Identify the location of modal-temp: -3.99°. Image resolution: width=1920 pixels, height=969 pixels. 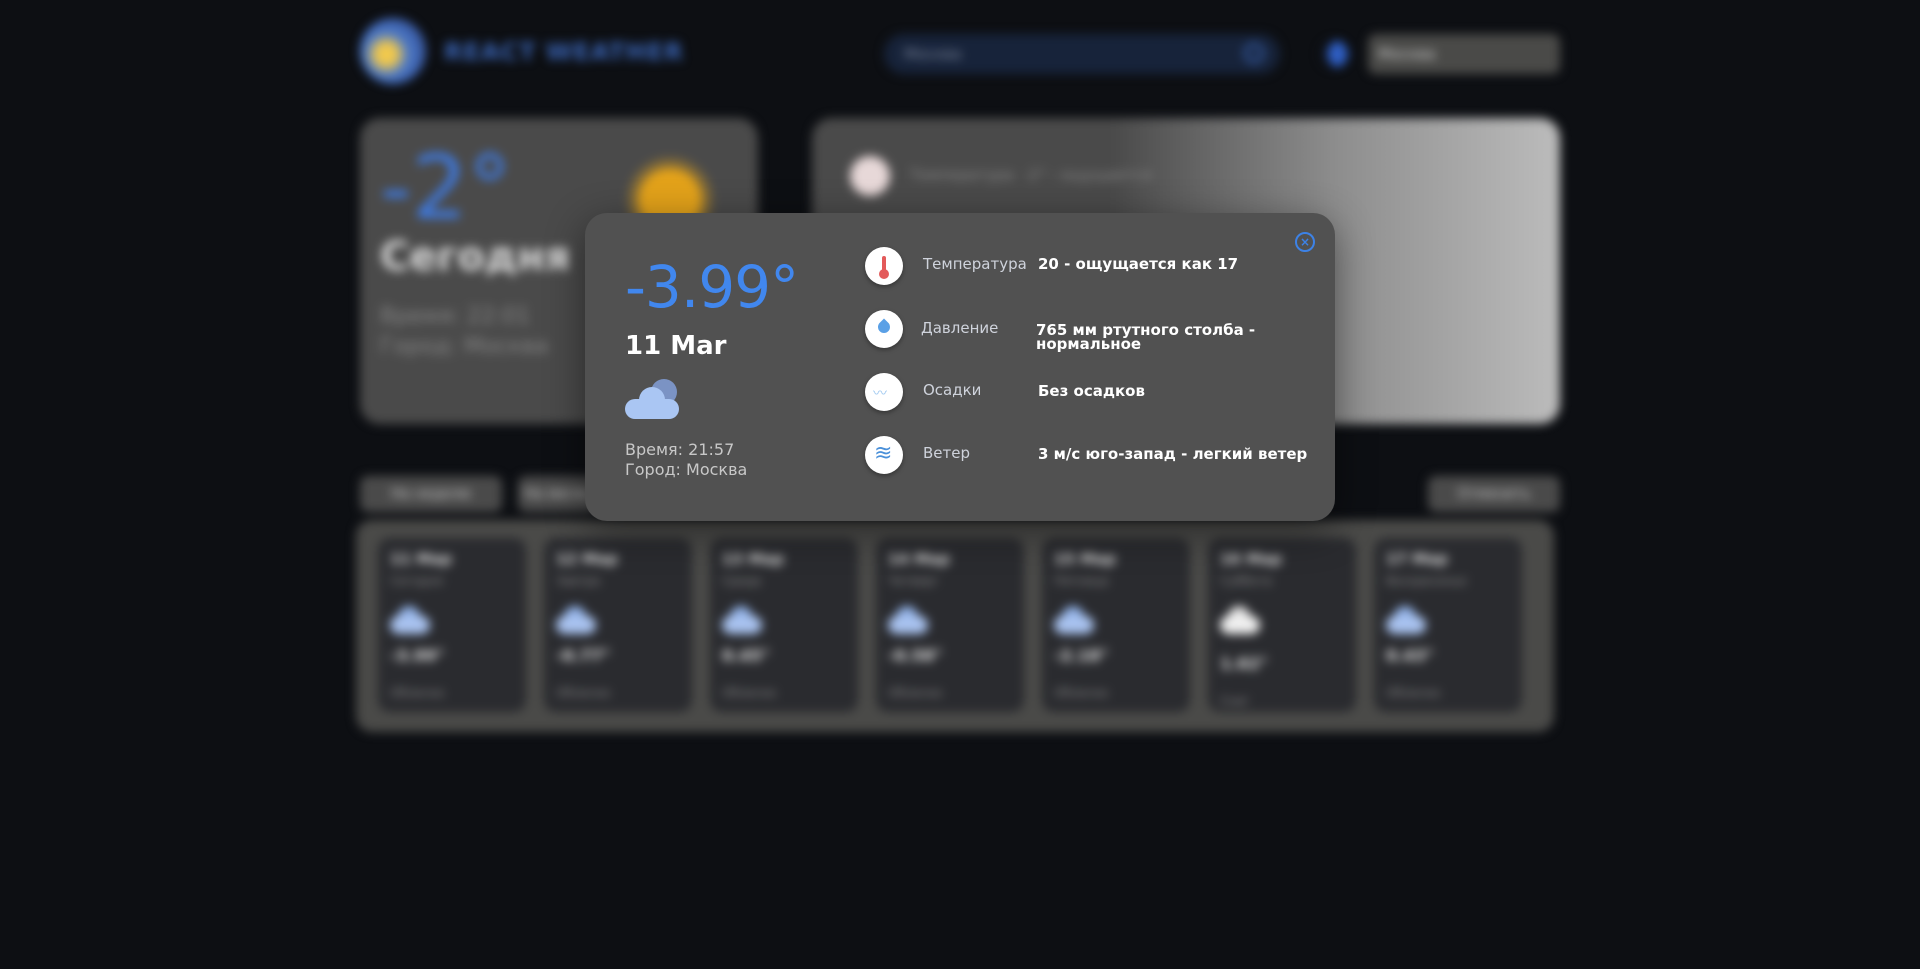
(712, 287).